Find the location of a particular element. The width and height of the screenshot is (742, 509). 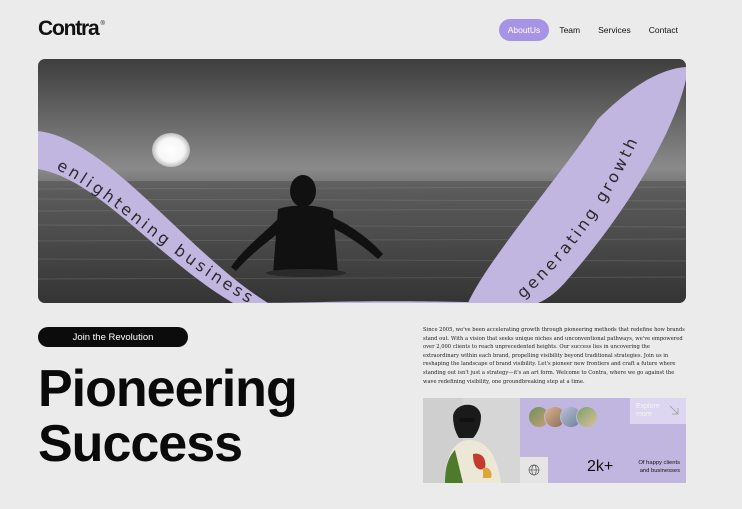

avatar is located at coordinates (587, 417).